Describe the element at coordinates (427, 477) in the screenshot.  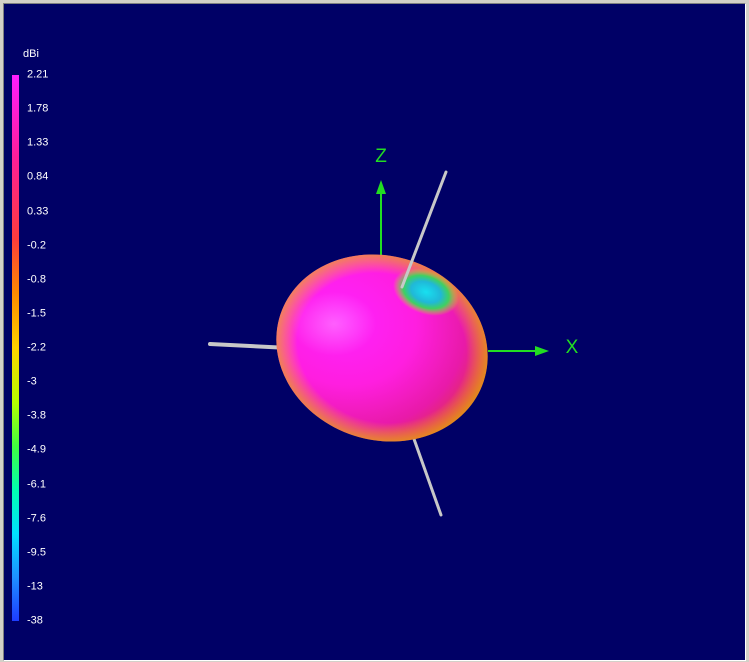
I see `antenna-element-bottom` at that location.